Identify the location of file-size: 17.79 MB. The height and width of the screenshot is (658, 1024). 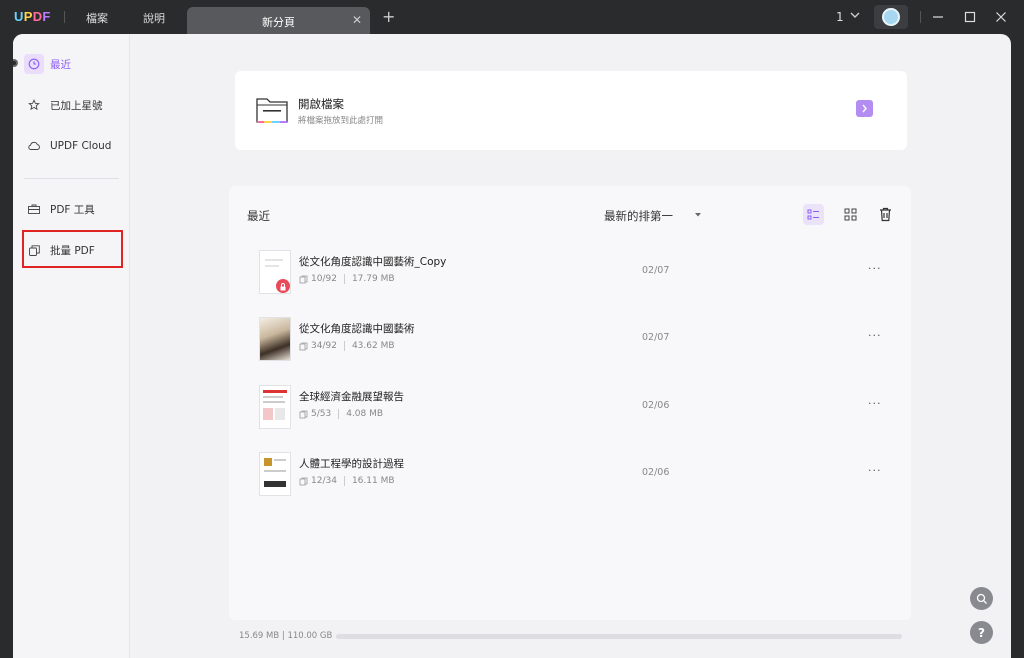
(373, 279).